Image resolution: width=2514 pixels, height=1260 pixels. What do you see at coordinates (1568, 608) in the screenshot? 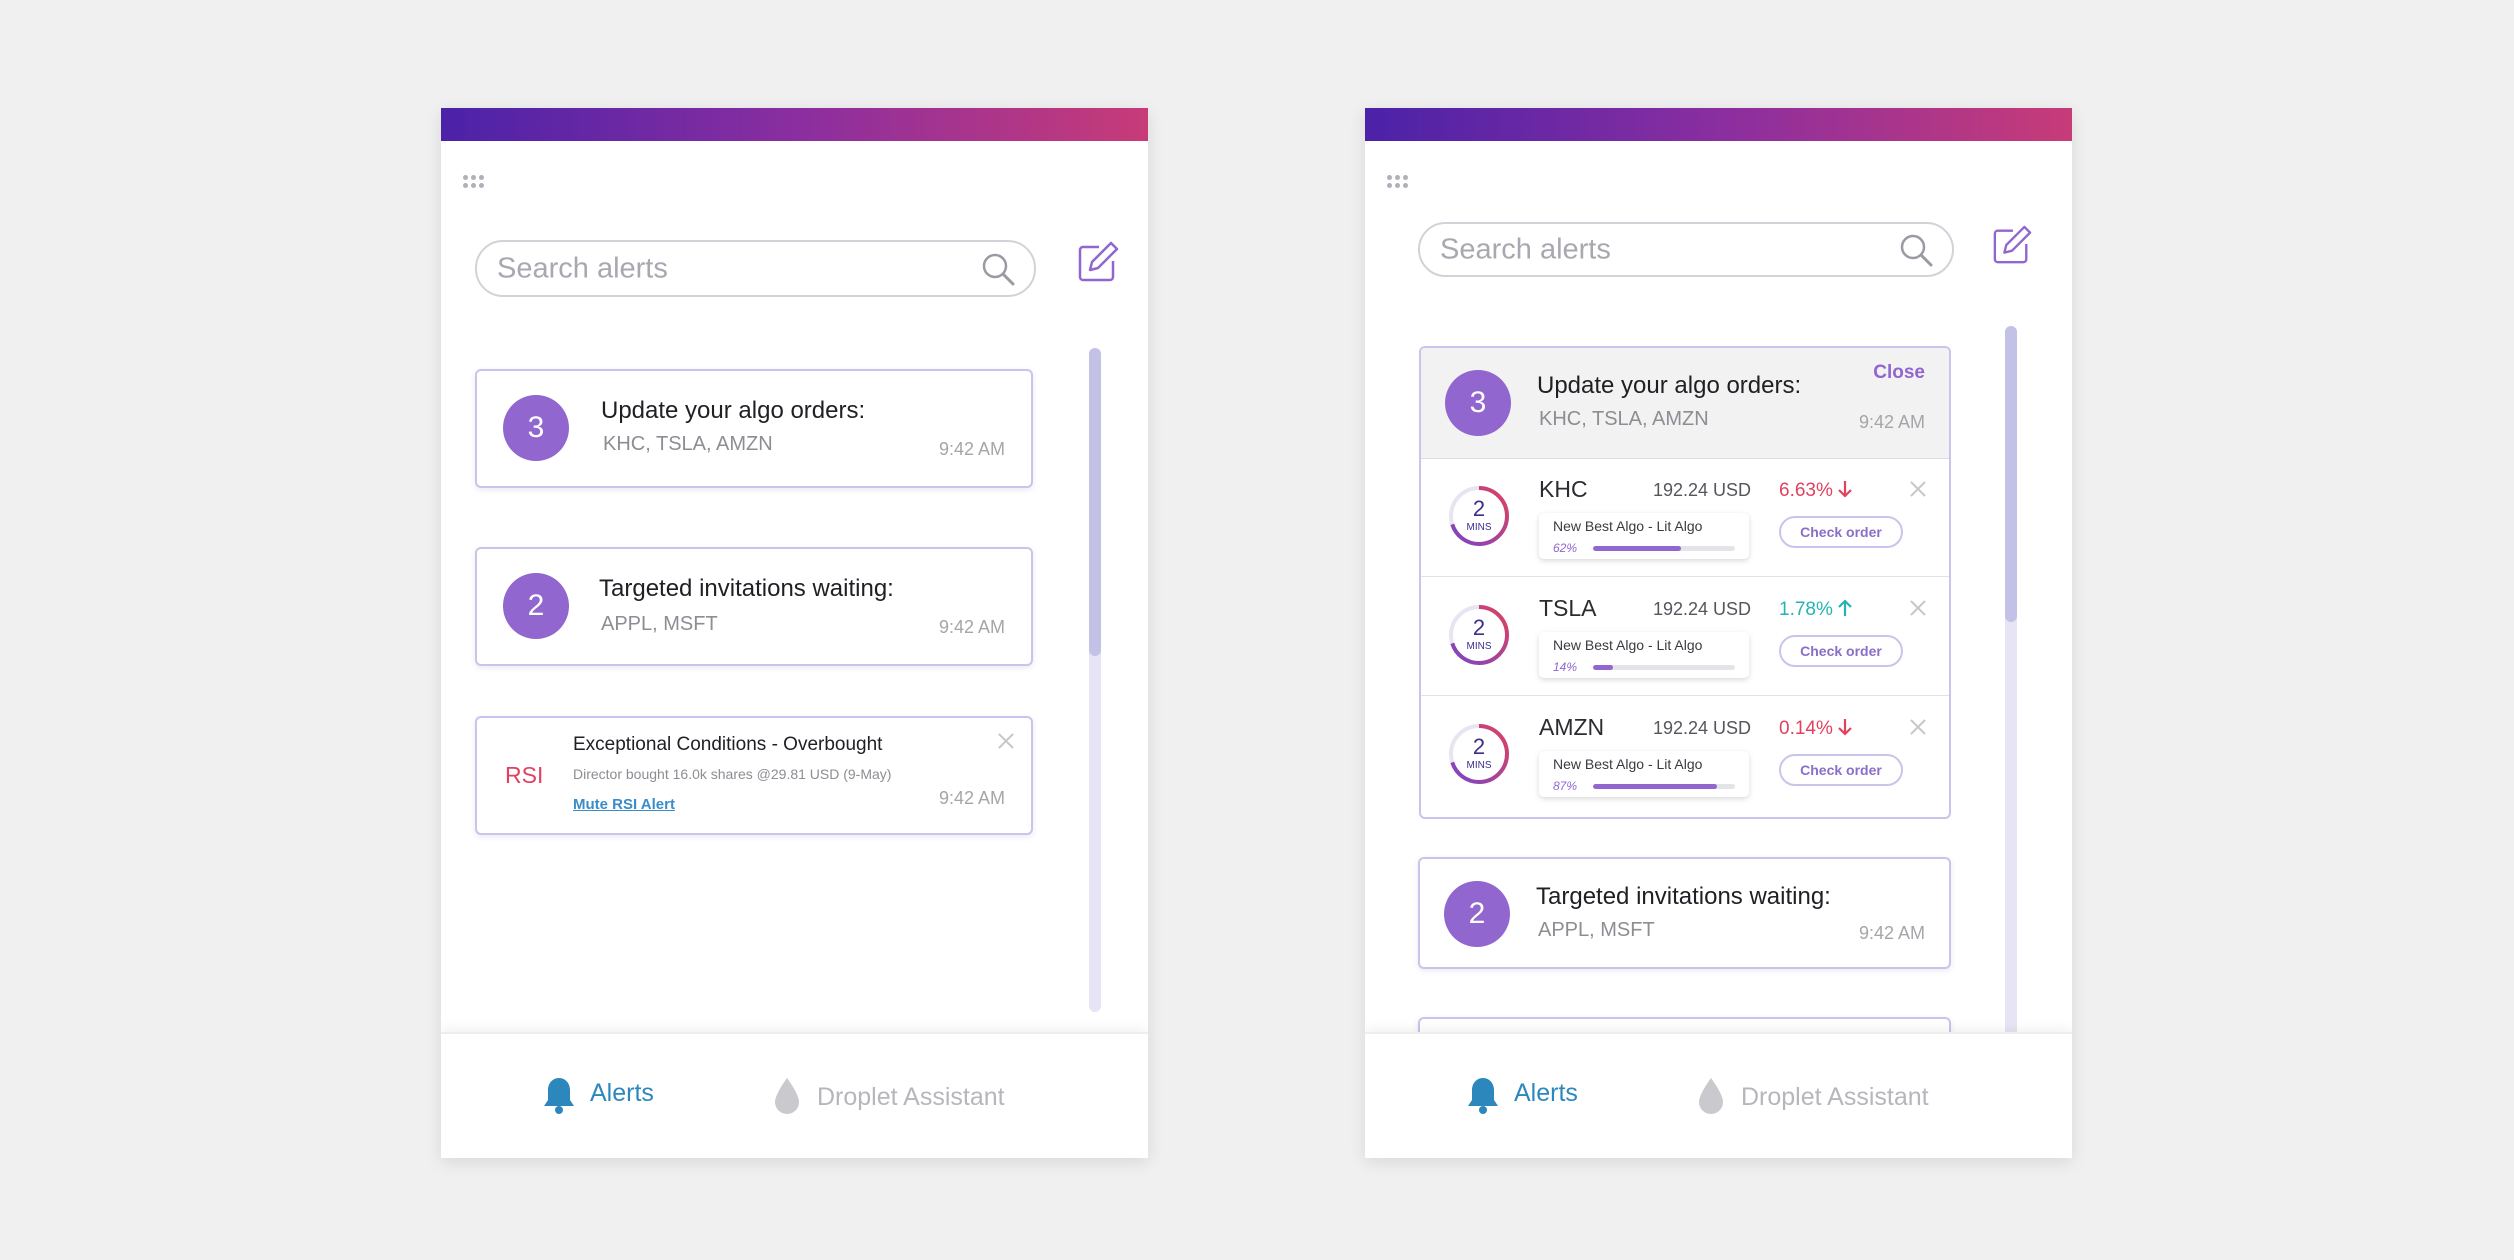
I see `ticker-symbol: TSLA` at bounding box center [1568, 608].